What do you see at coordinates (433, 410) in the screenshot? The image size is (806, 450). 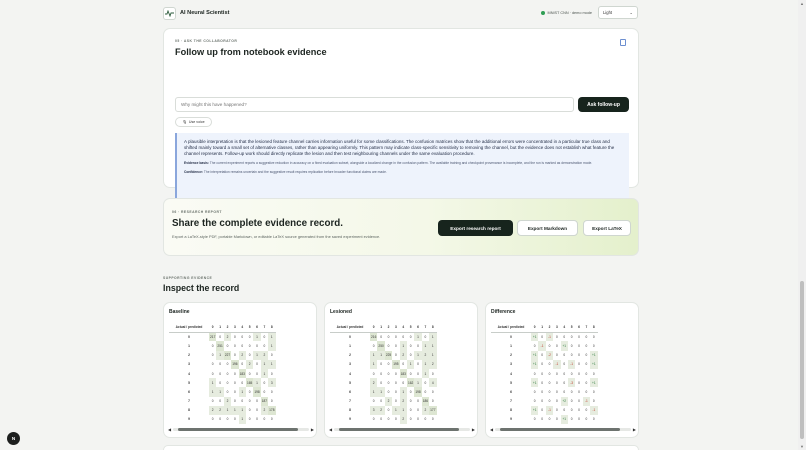 I see `matrix-cell: 177` at bounding box center [433, 410].